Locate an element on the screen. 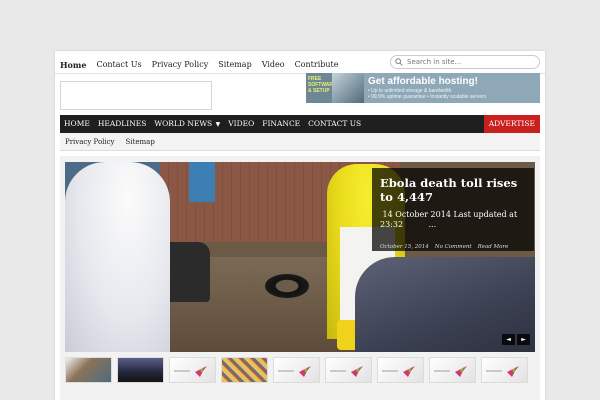  slide-date: October 15, 2014 is located at coordinates (404, 247).